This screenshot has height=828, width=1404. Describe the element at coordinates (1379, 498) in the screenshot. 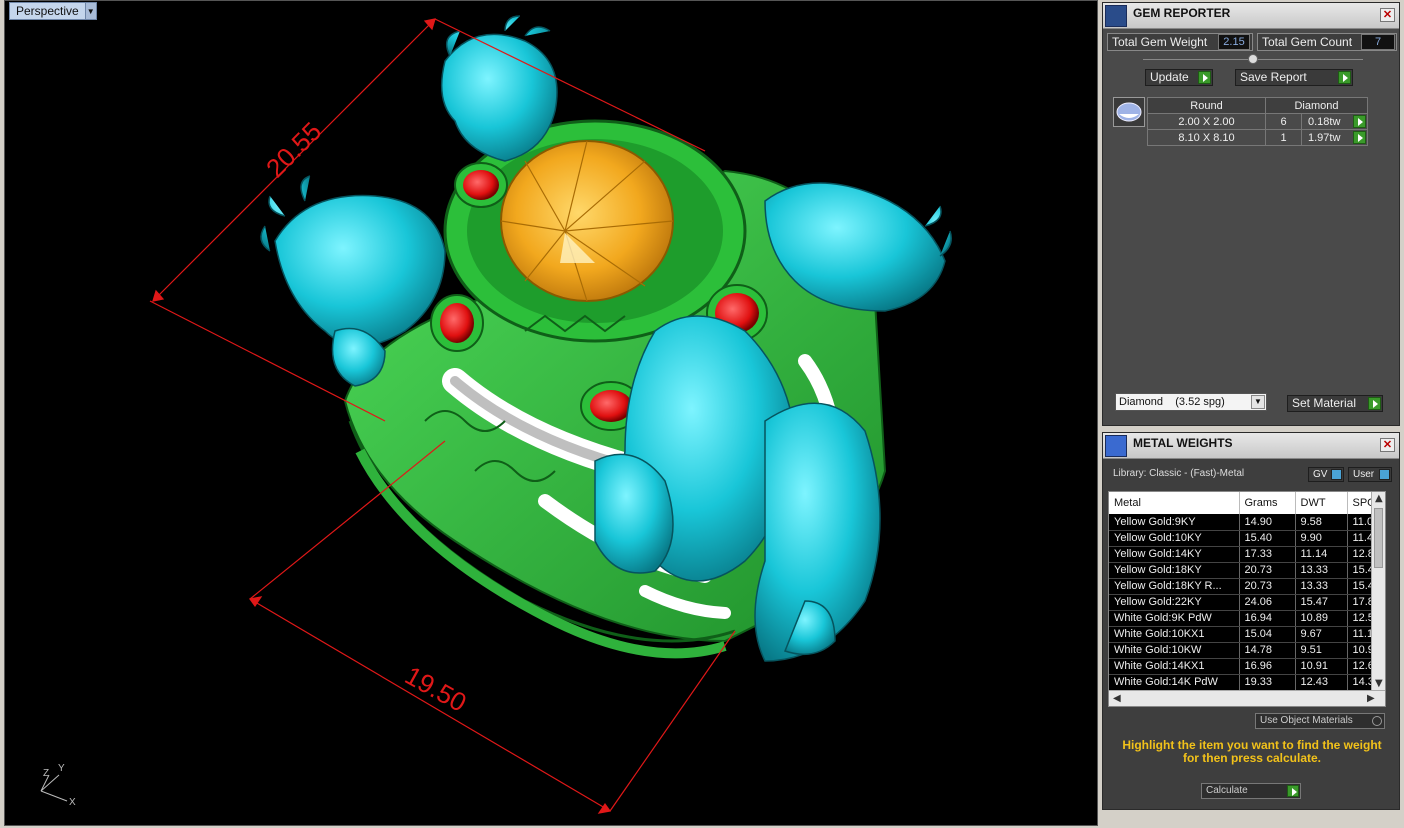

I see `scroll-up-icon: ▲` at that location.